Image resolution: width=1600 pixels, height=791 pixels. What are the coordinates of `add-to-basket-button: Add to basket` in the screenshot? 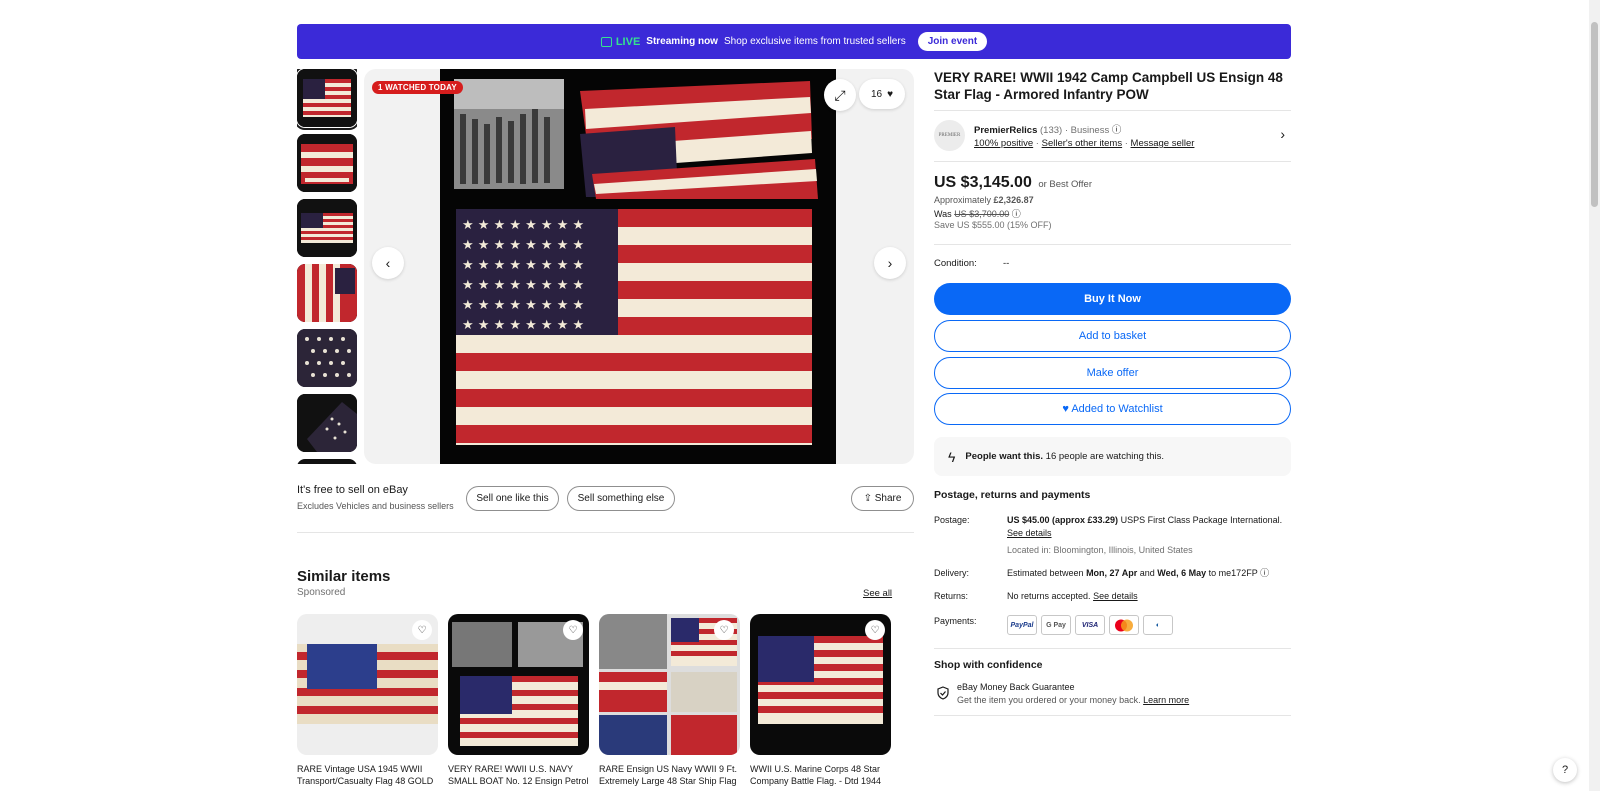 It's located at (1112, 336).